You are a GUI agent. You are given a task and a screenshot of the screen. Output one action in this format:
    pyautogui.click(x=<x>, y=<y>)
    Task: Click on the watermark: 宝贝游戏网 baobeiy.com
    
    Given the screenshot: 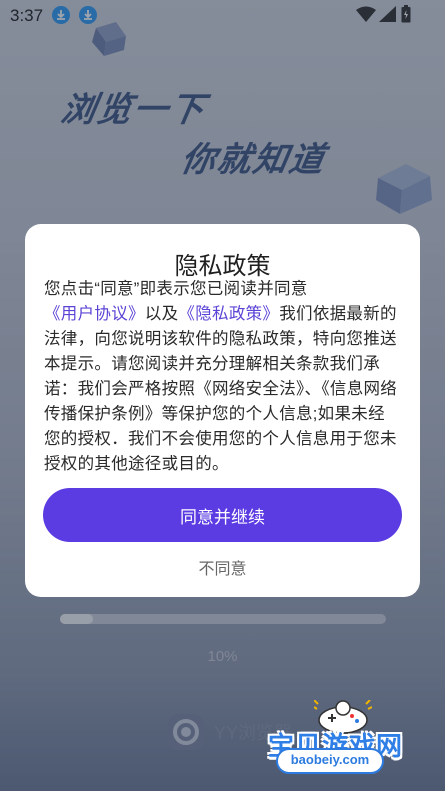 What is the action you would take?
    pyautogui.click(x=348, y=742)
    